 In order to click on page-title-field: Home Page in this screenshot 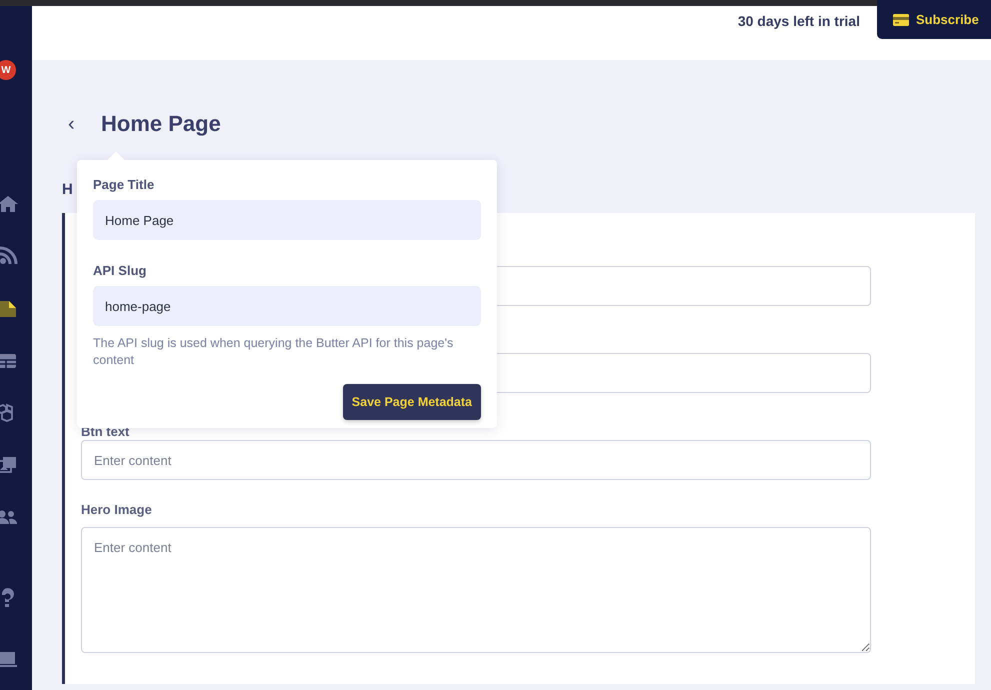, I will do `click(287, 220)`.